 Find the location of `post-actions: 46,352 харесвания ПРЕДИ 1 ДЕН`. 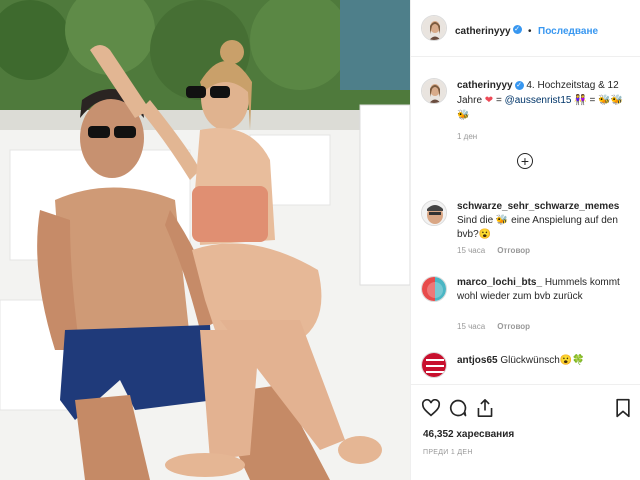

post-actions: 46,352 харесвания ПРЕДИ 1 ДЕН is located at coordinates (525, 432).